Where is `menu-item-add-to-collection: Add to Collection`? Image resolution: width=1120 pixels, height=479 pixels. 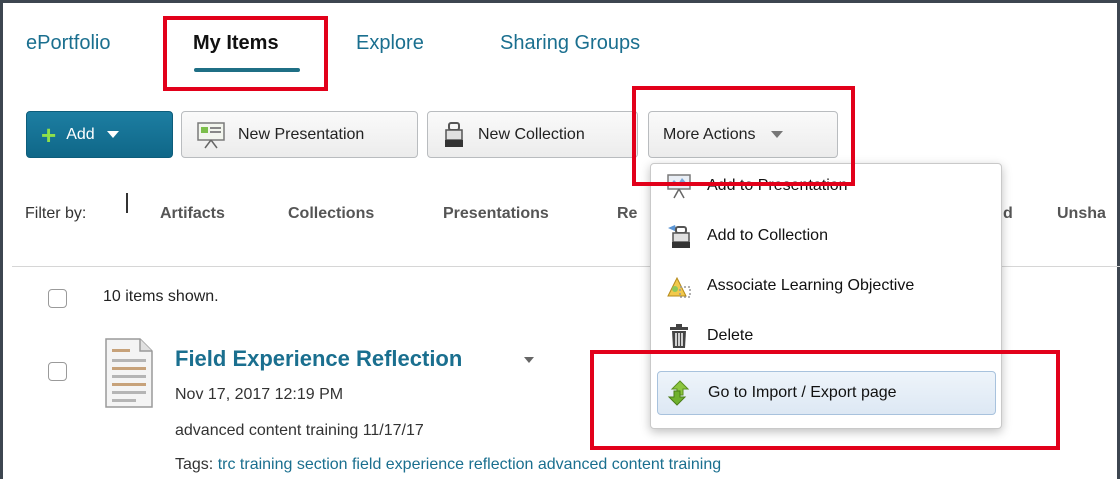 menu-item-add-to-collection: Add to Collection is located at coordinates (826, 236).